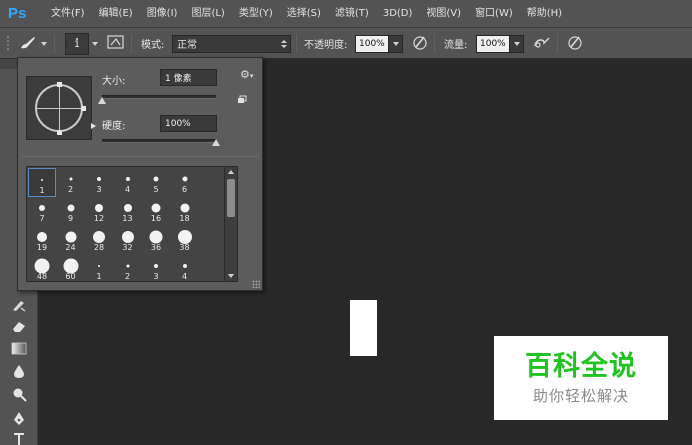 This screenshot has width=692, height=445. I want to click on size-input: 1 像素, so click(188, 77).